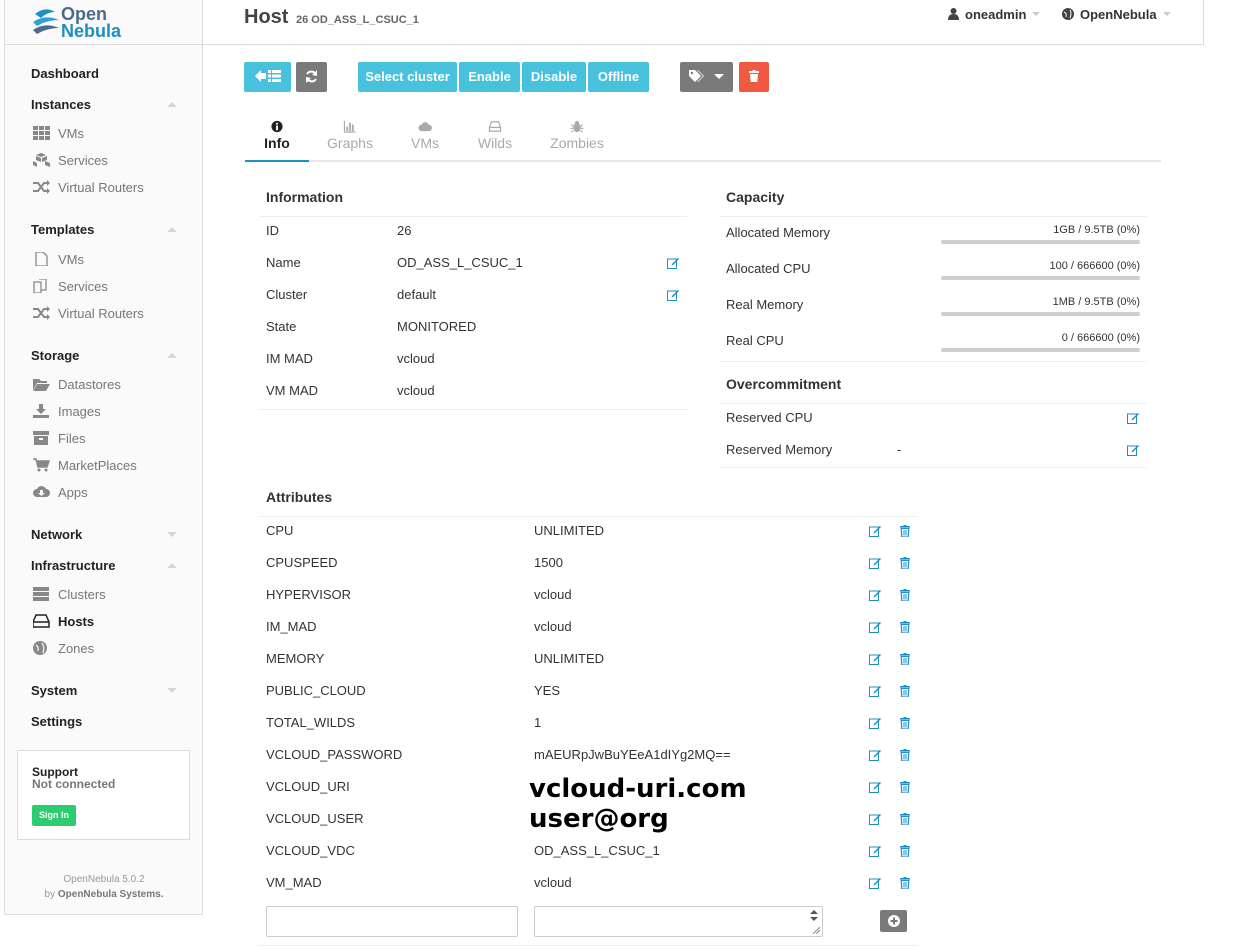 The image size is (1251, 949). Describe the element at coordinates (67, 411) in the screenshot. I see `sidebar-item-images: Images` at that location.